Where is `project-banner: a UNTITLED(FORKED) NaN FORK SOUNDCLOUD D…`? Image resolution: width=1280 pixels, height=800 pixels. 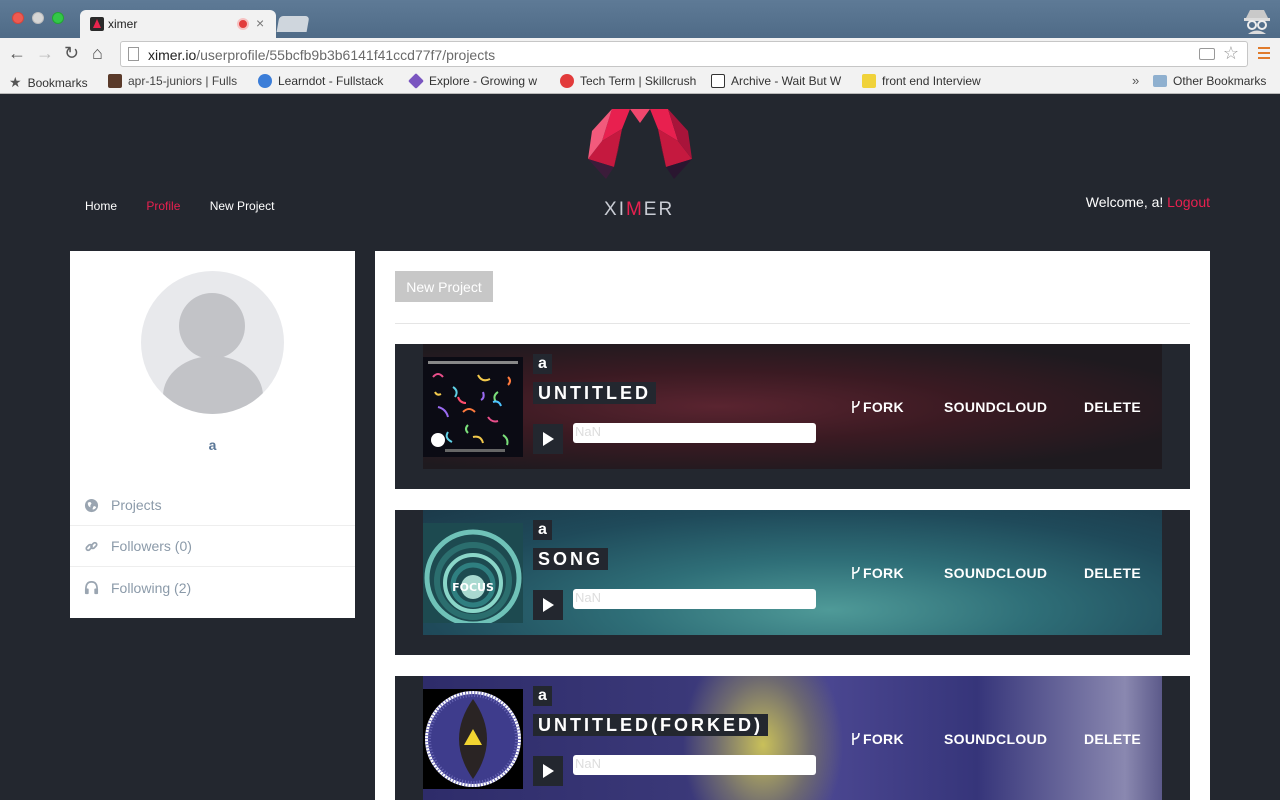
project-banner: a UNTITLED(FORKED) NaN FORK SOUNDCLOUD D… is located at coordinates (792, 738).